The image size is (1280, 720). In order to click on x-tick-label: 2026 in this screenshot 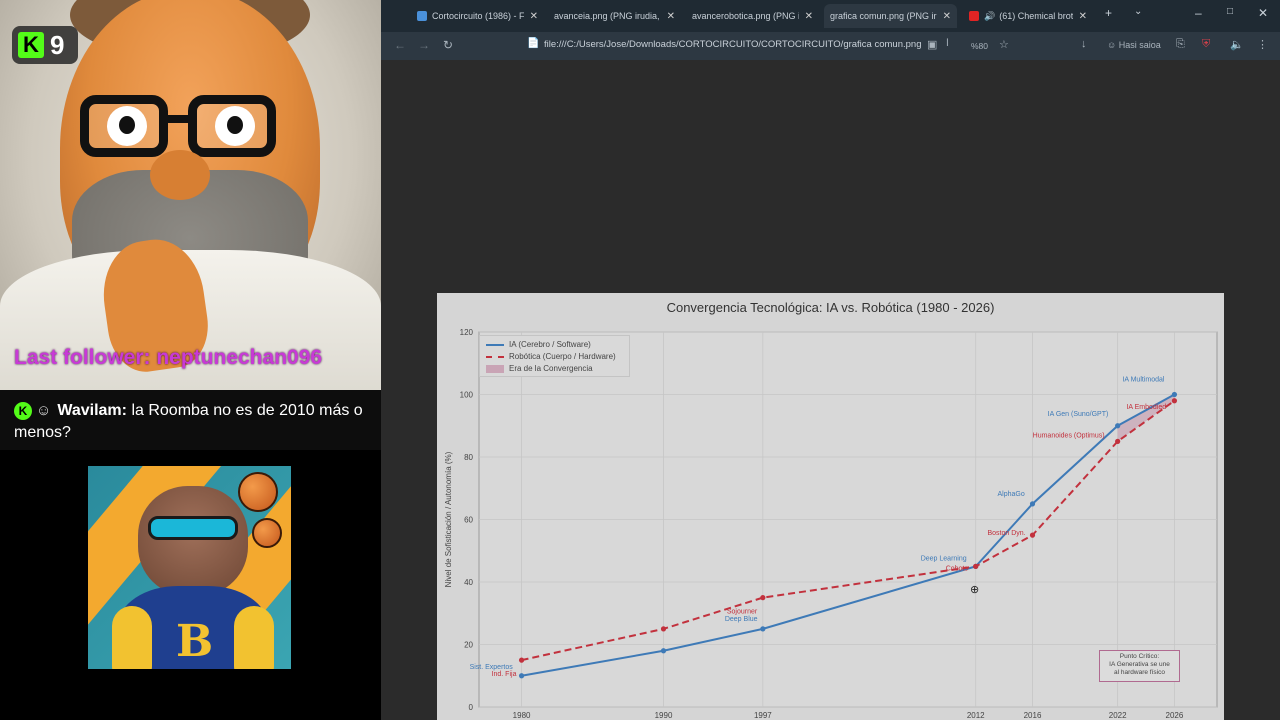, I will do `click(1175, 715)`.